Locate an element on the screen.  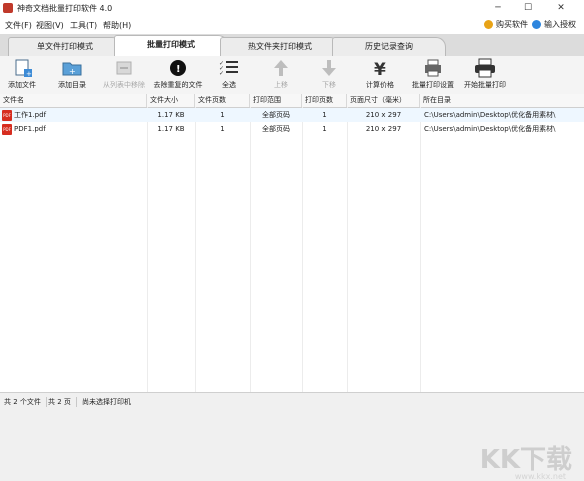
col-directory: 所在目录 is located at coordinates (502, 100).